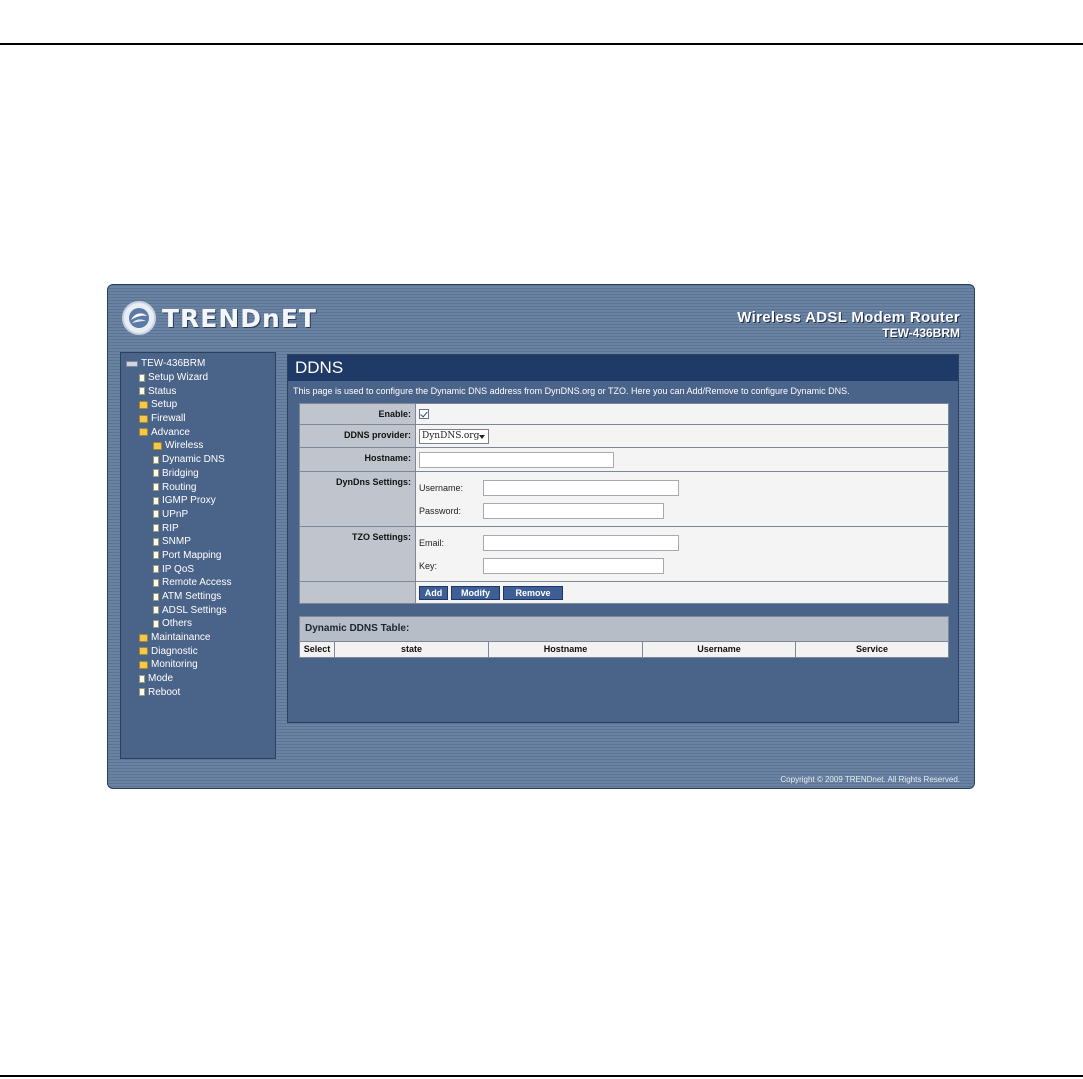  Describe the element at coordinates (573, 510) in the screenshot. I see `password-input` at that location.